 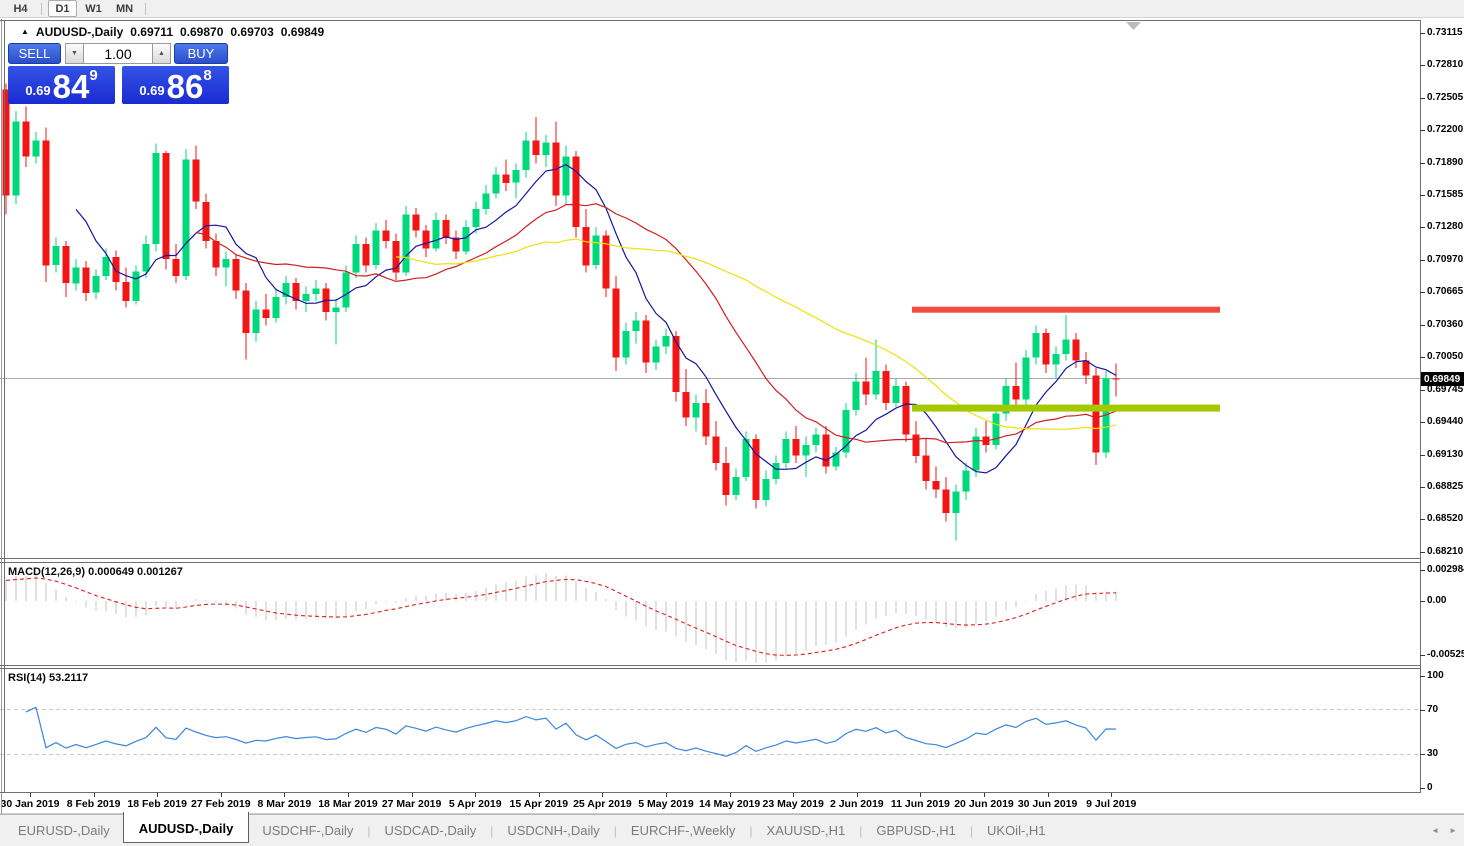 What do you see at coordinates (1435, 675) in the screenshot?
I see `rsi-axis-label: 100` at bounding box center [1435, 675].